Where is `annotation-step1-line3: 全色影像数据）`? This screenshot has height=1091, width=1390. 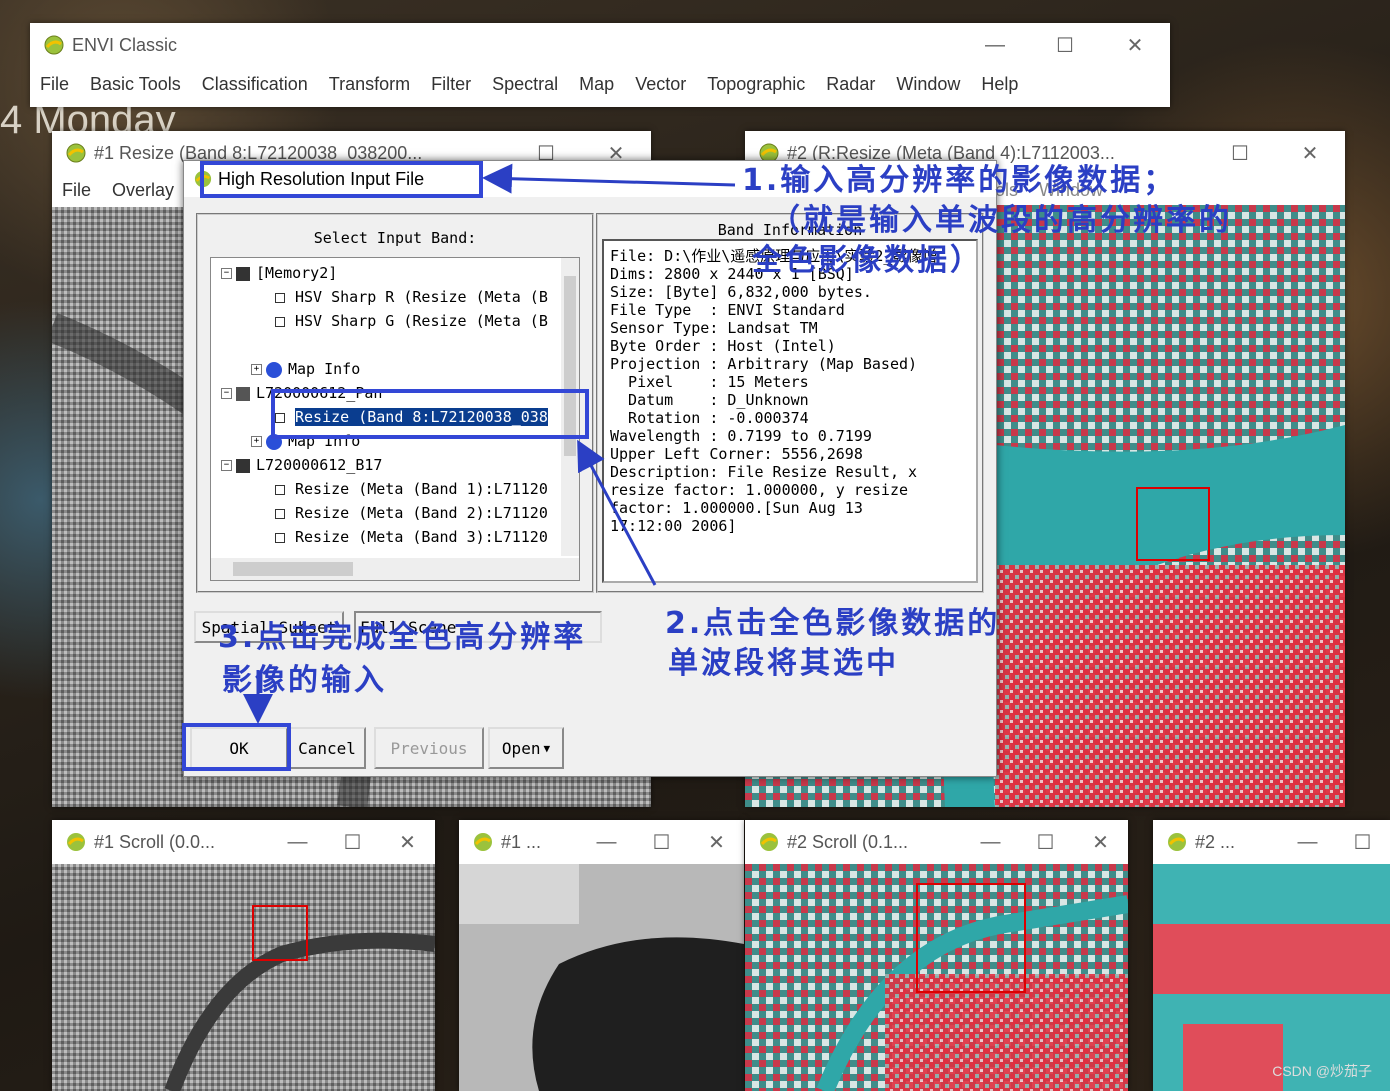 annotation-step1-line3: 全色影像数据） is located at coordinates (867, 260).